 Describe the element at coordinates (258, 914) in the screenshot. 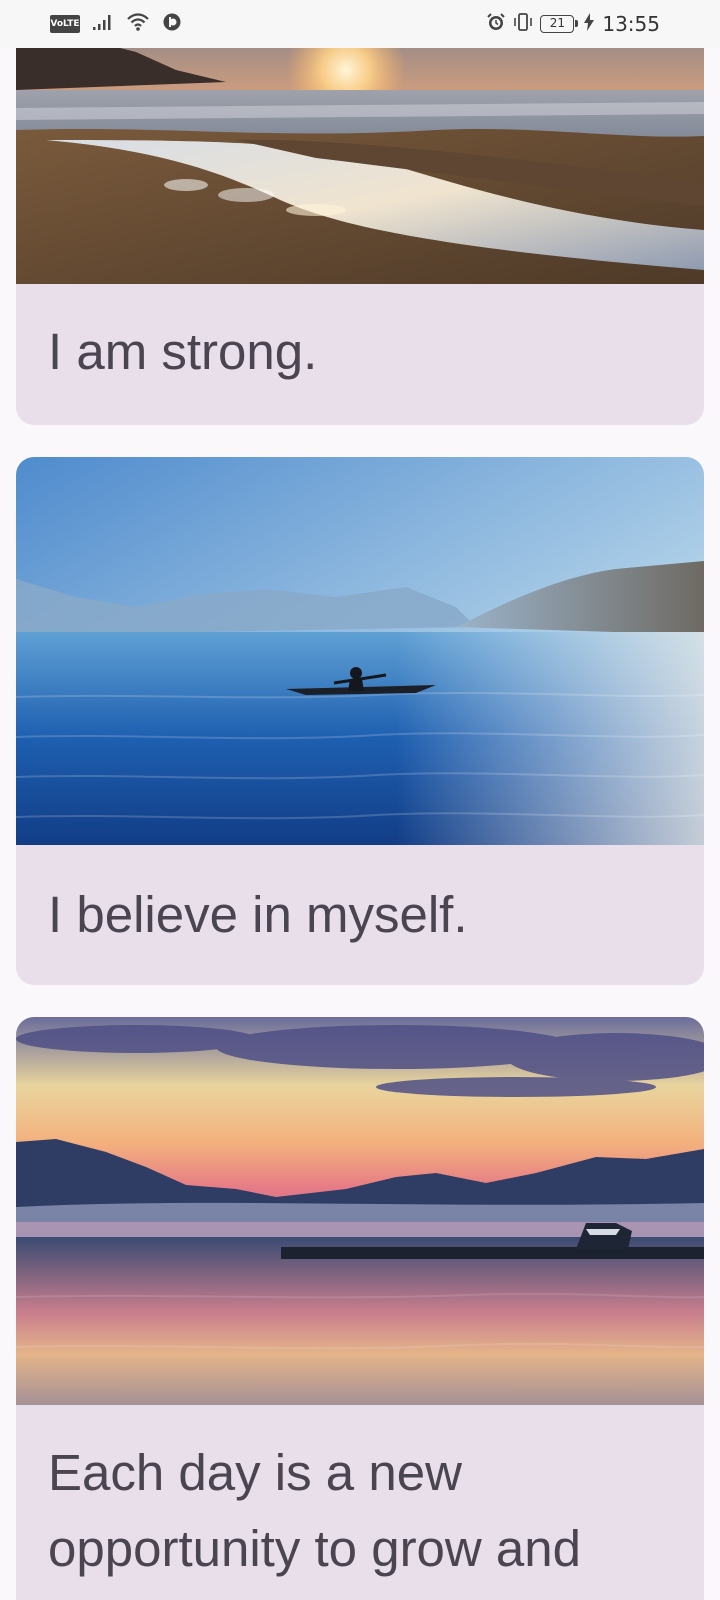

I see `affirmation-text: I believe in myself.` at that location.